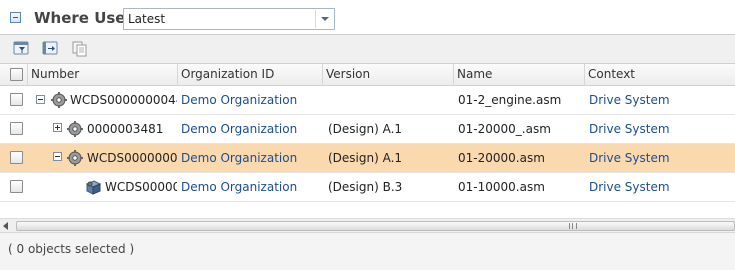 The image size is (735, 270). Describe the element at coordinates (5, 226) in the screenshot. I see `scroll-left-icon` at that location.